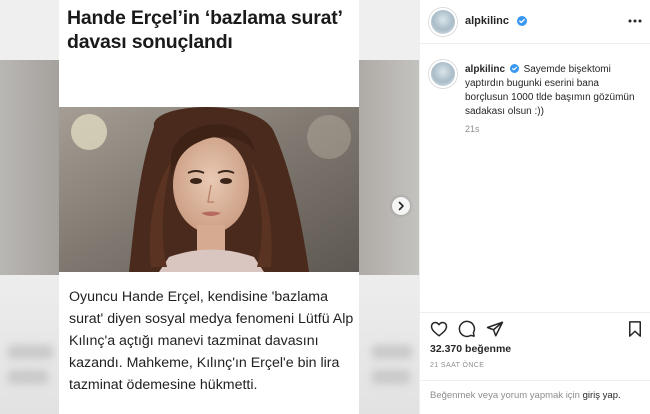 This screenshot has width=650, height=414. What do you see at coordinates (472, 129) in the screenshot?
I see `caption-timestamp: 21s` at bounding box center [472, 129].